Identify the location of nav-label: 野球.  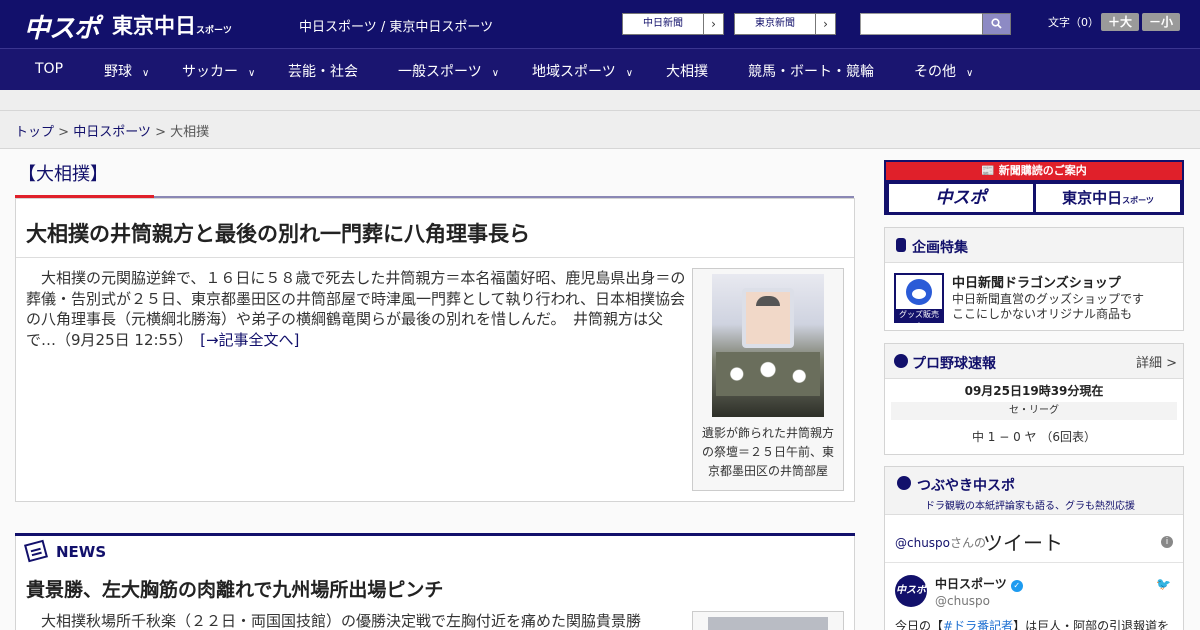
(118, 72).